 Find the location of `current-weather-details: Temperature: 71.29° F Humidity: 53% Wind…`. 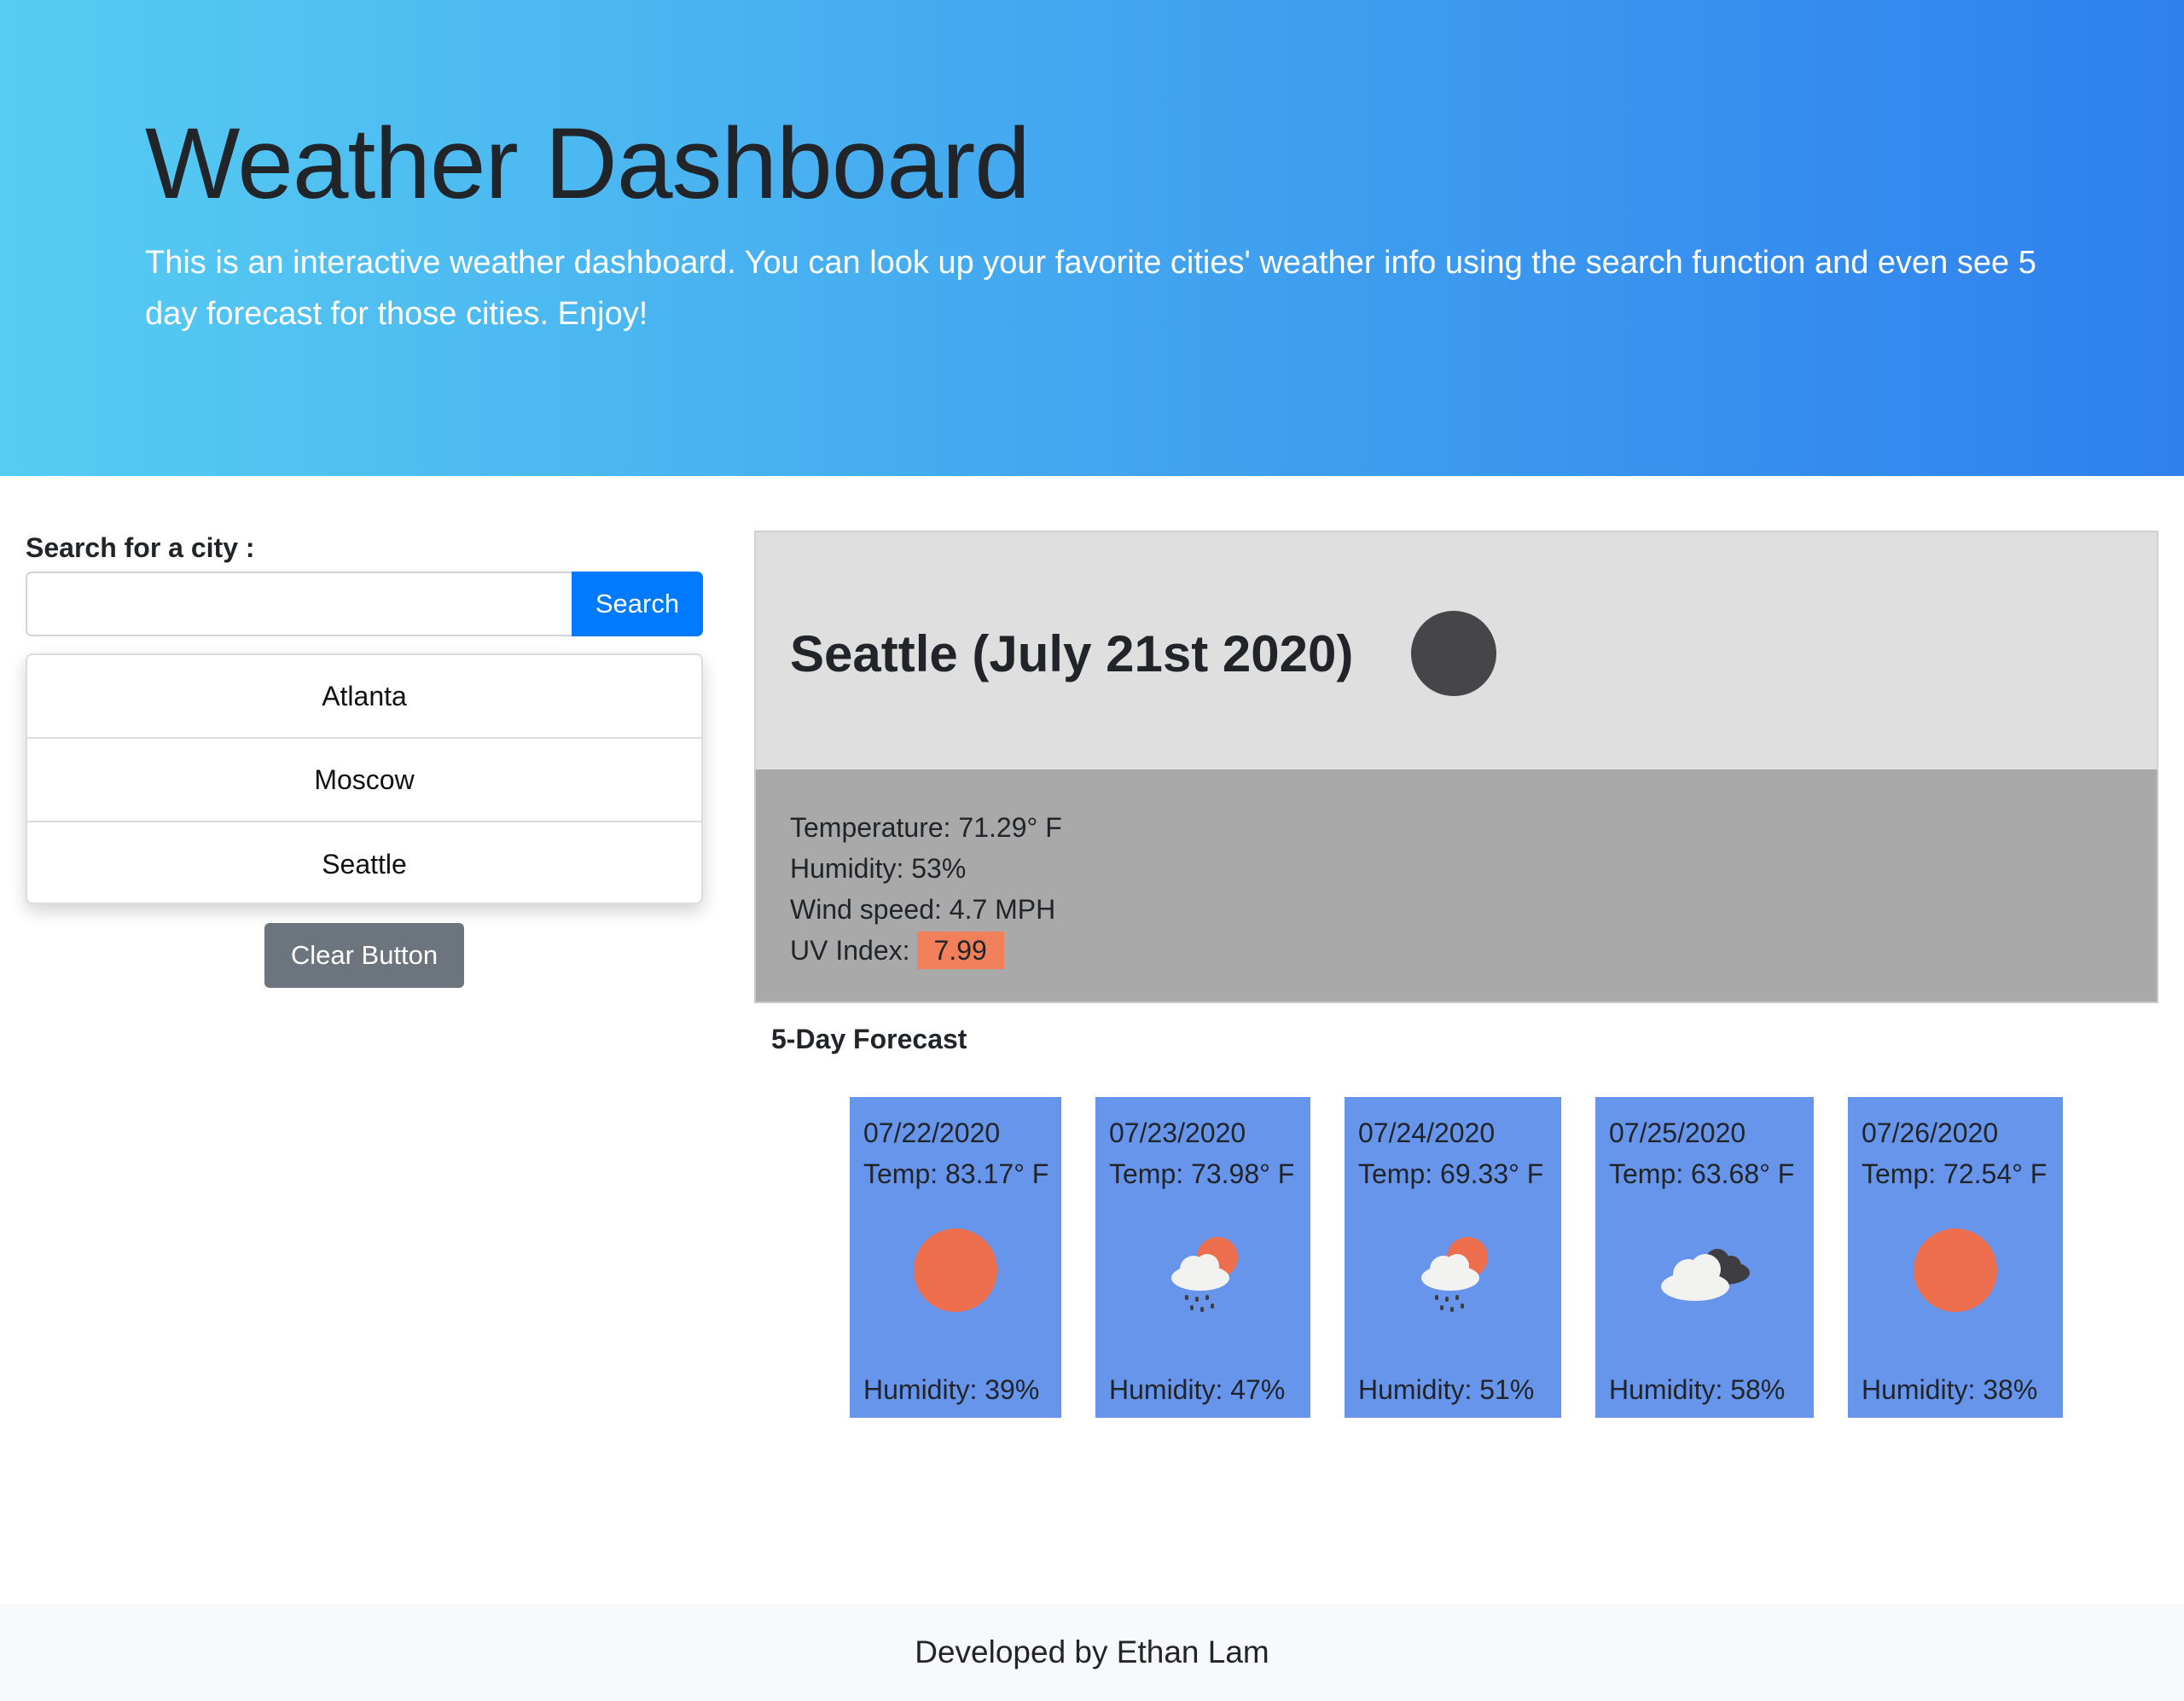

current-weather-details: Temperature: 71.29° F Humidity: 53% Wind… is located at coordinates (1456, 886).